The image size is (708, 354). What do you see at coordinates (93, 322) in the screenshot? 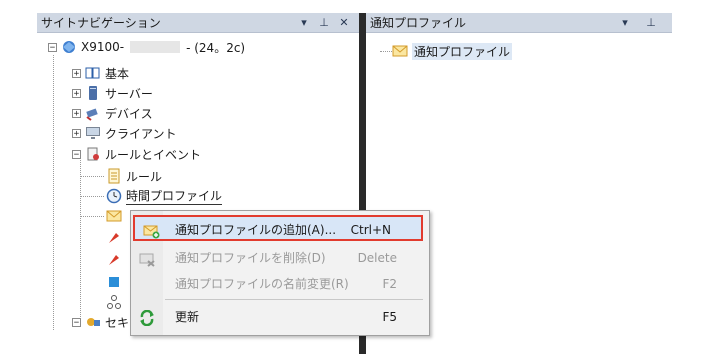
I see `security-icon` at bounding box center [93, 322].